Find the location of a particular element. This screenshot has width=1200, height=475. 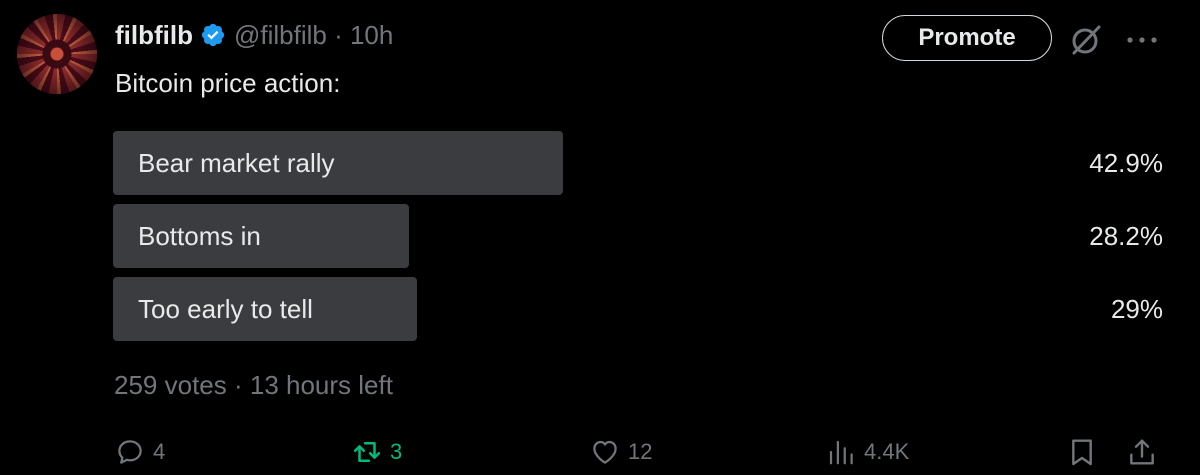

repost-icon is located at coordinates (367, 452).